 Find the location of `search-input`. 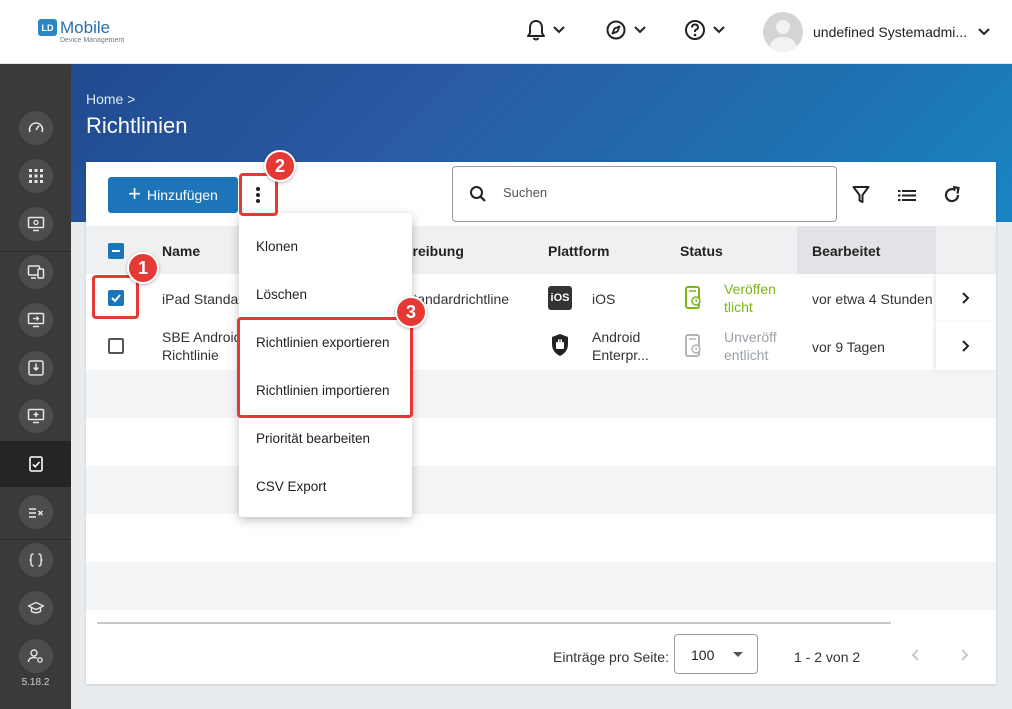

search-input is located at coordinates (663, 192).